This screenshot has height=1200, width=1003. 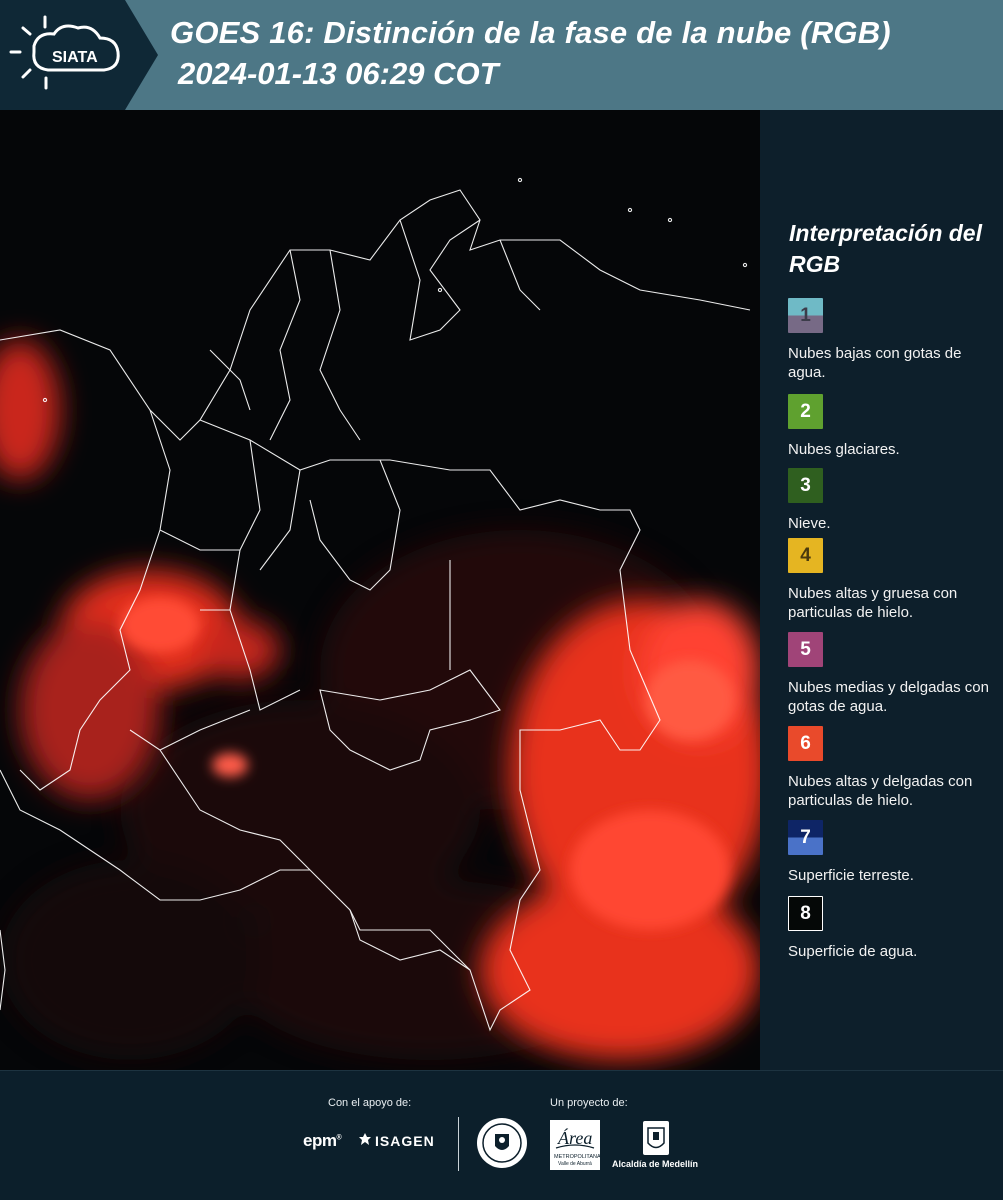 I want to click on support-label: Con el apoyo de:, so click(x=370, y=1103).